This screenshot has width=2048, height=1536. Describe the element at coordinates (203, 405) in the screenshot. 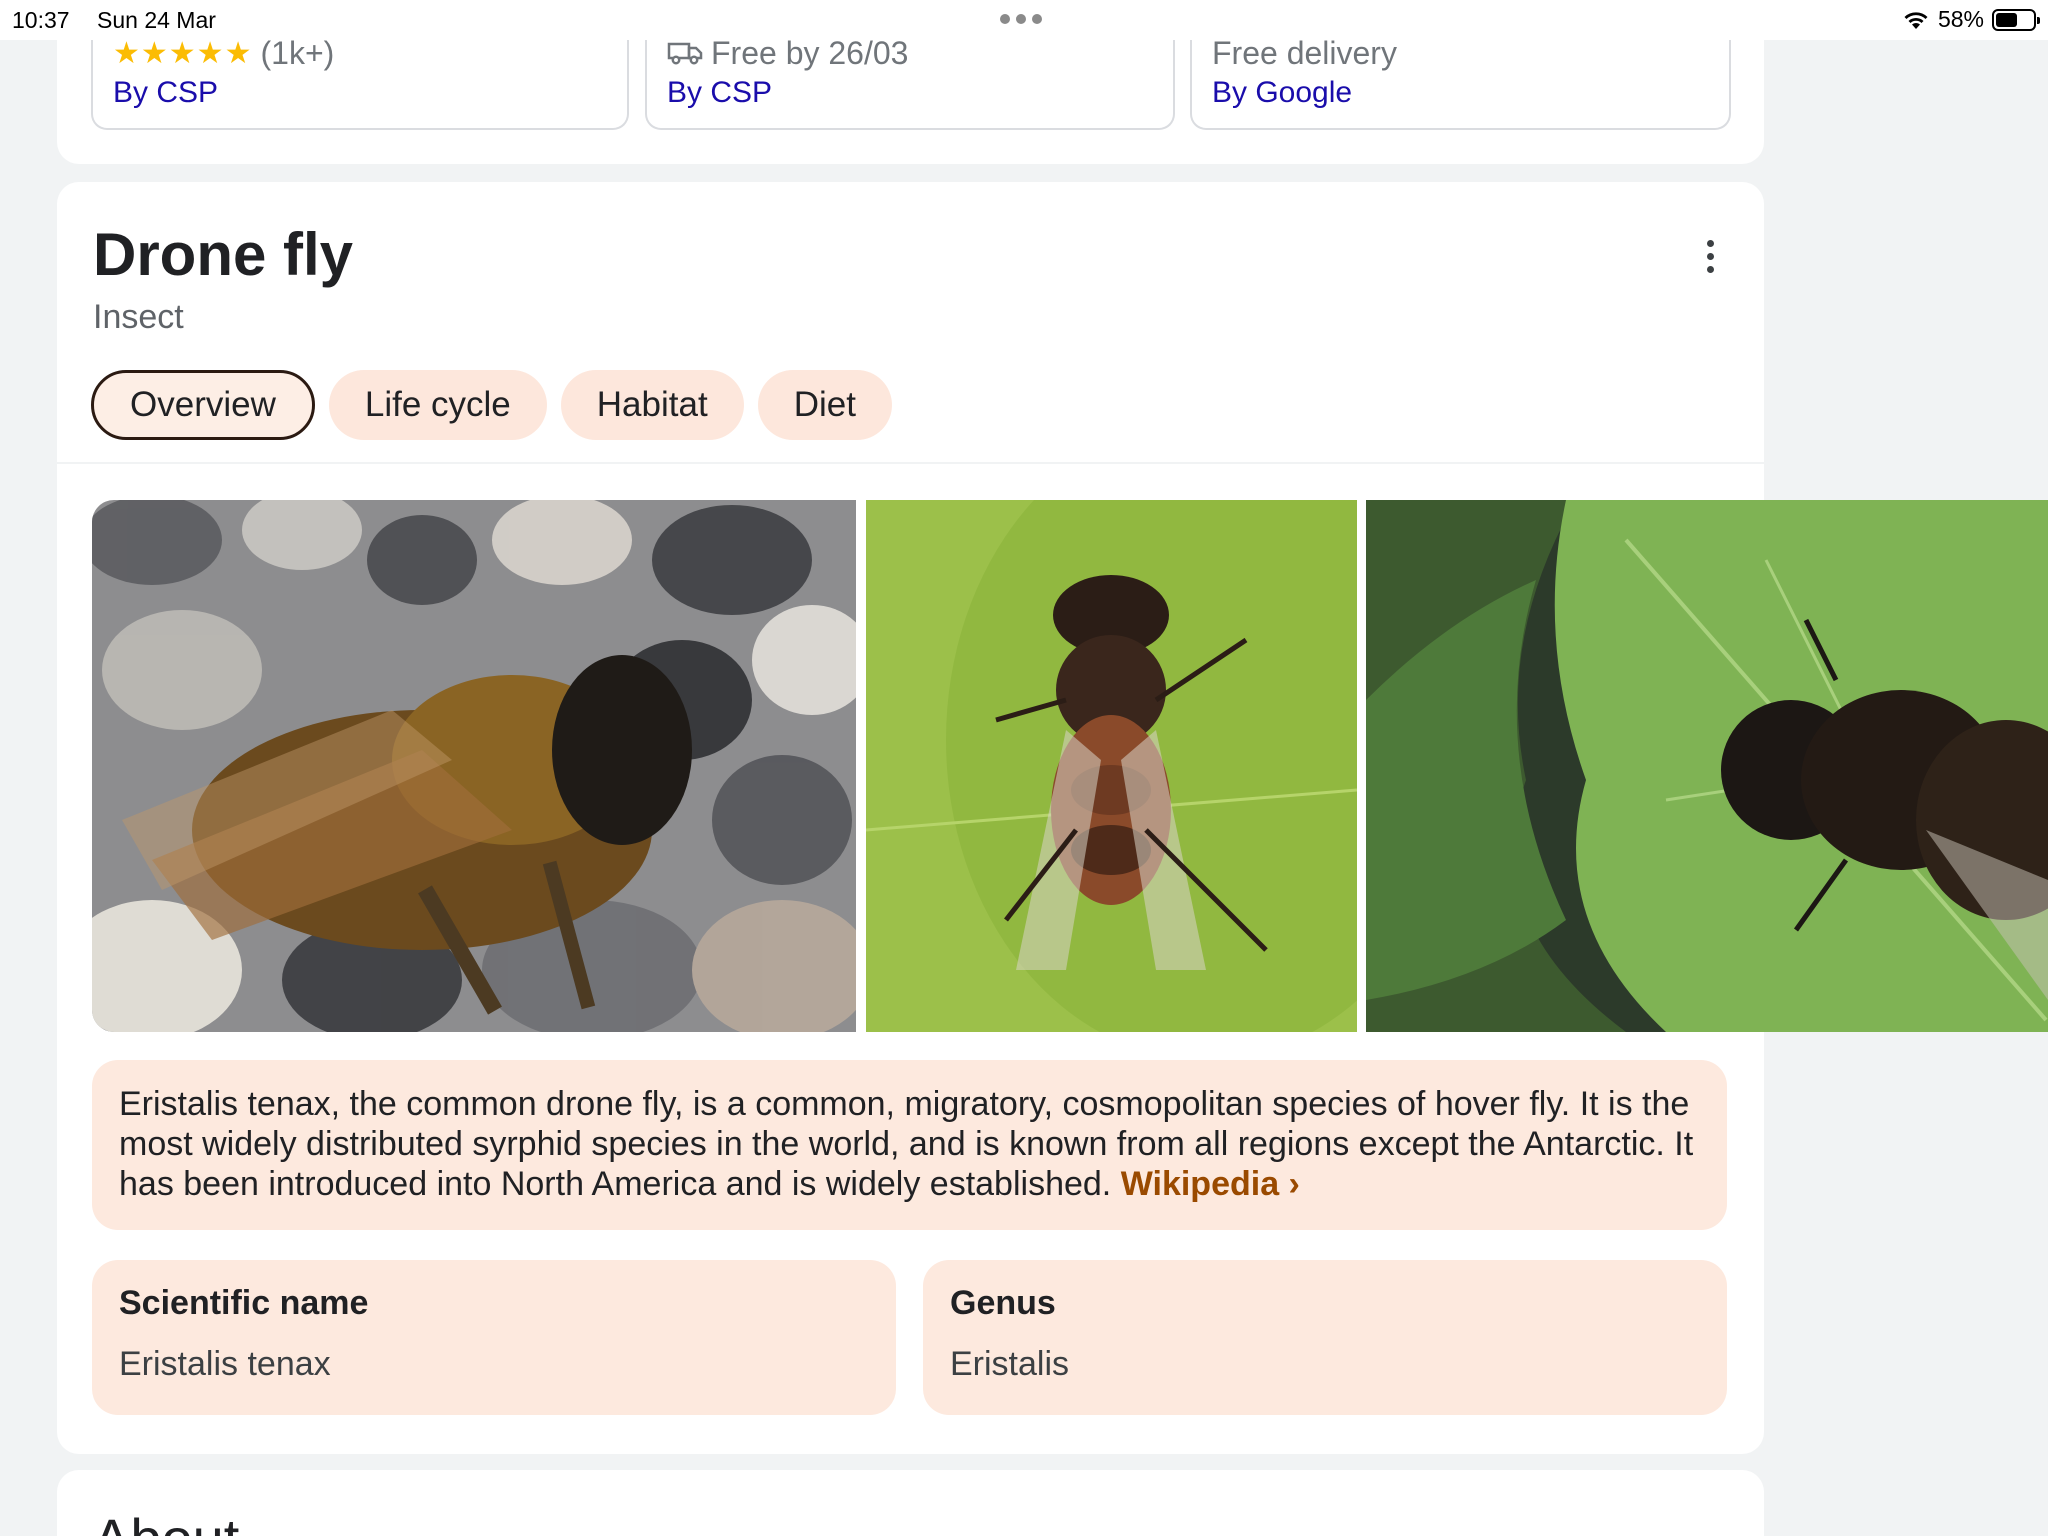

I see `tab-overview: Overview` at that location.